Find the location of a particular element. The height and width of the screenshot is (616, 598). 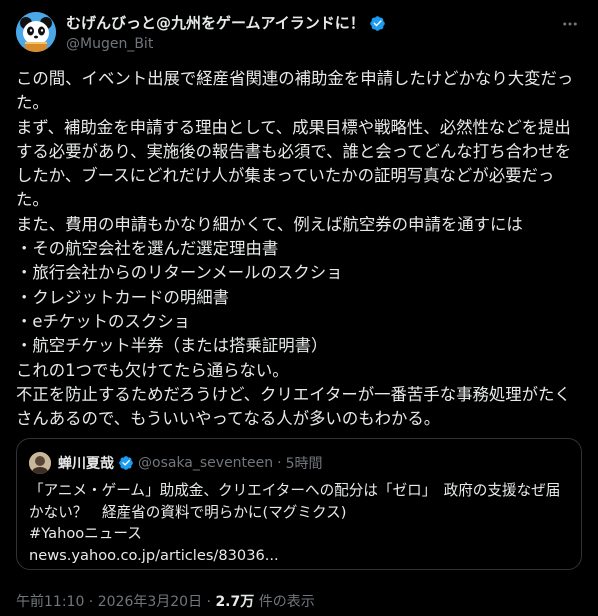

quoted-display-name: 蝉川夏哉 is located at coordinates (86, 464).